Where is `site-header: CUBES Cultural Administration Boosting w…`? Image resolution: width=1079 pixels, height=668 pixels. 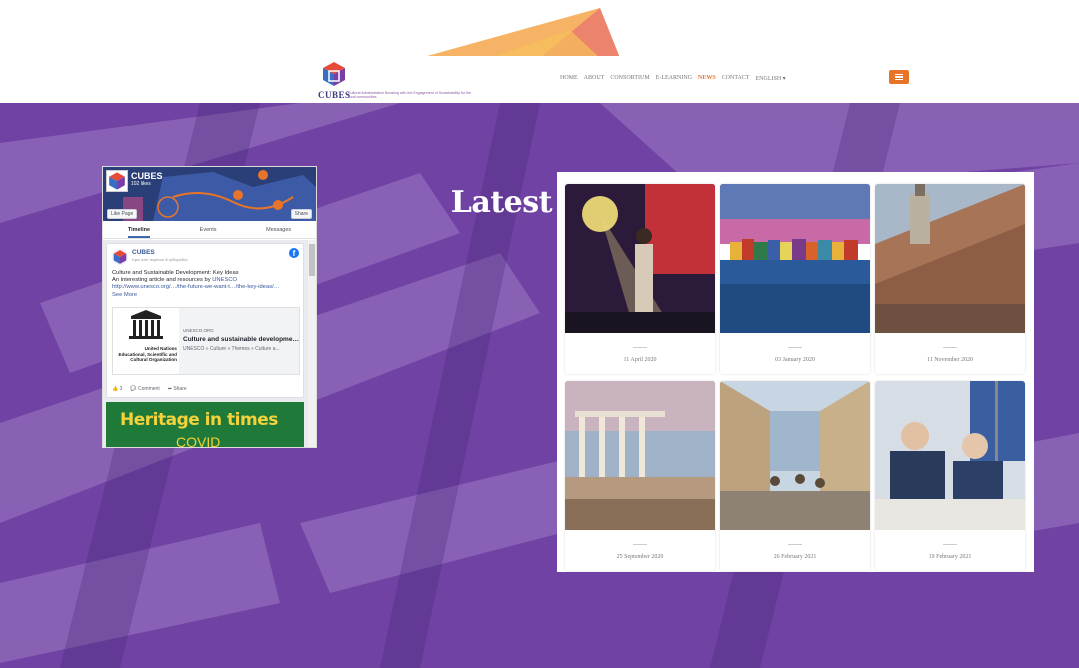 site-header: CUBES Cultural Administration Boosting w… is located at coordinates (539, 79).